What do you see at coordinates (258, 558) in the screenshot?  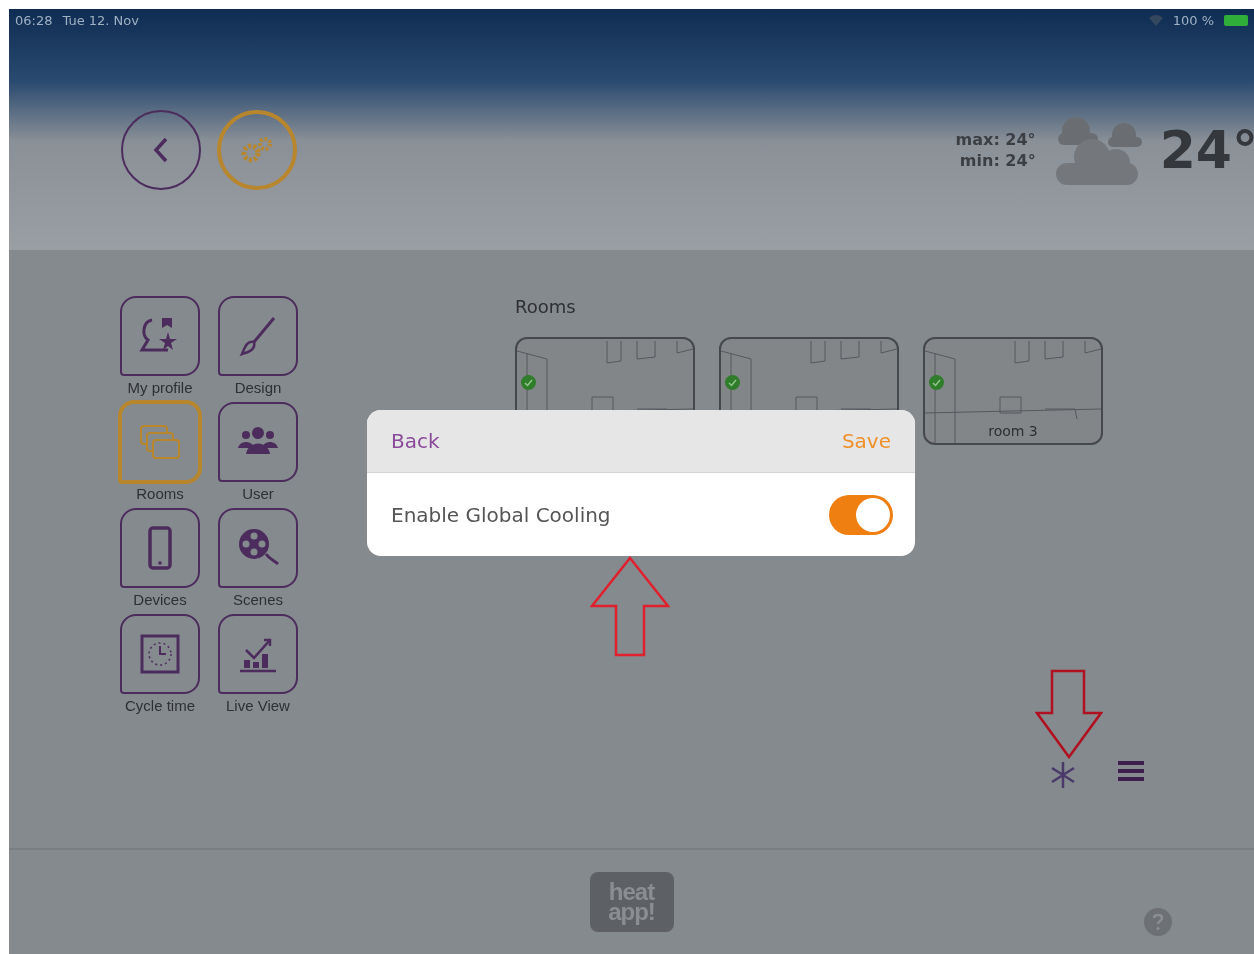 I see `menu-tile: Scenes` at bounding box center [258, 558].